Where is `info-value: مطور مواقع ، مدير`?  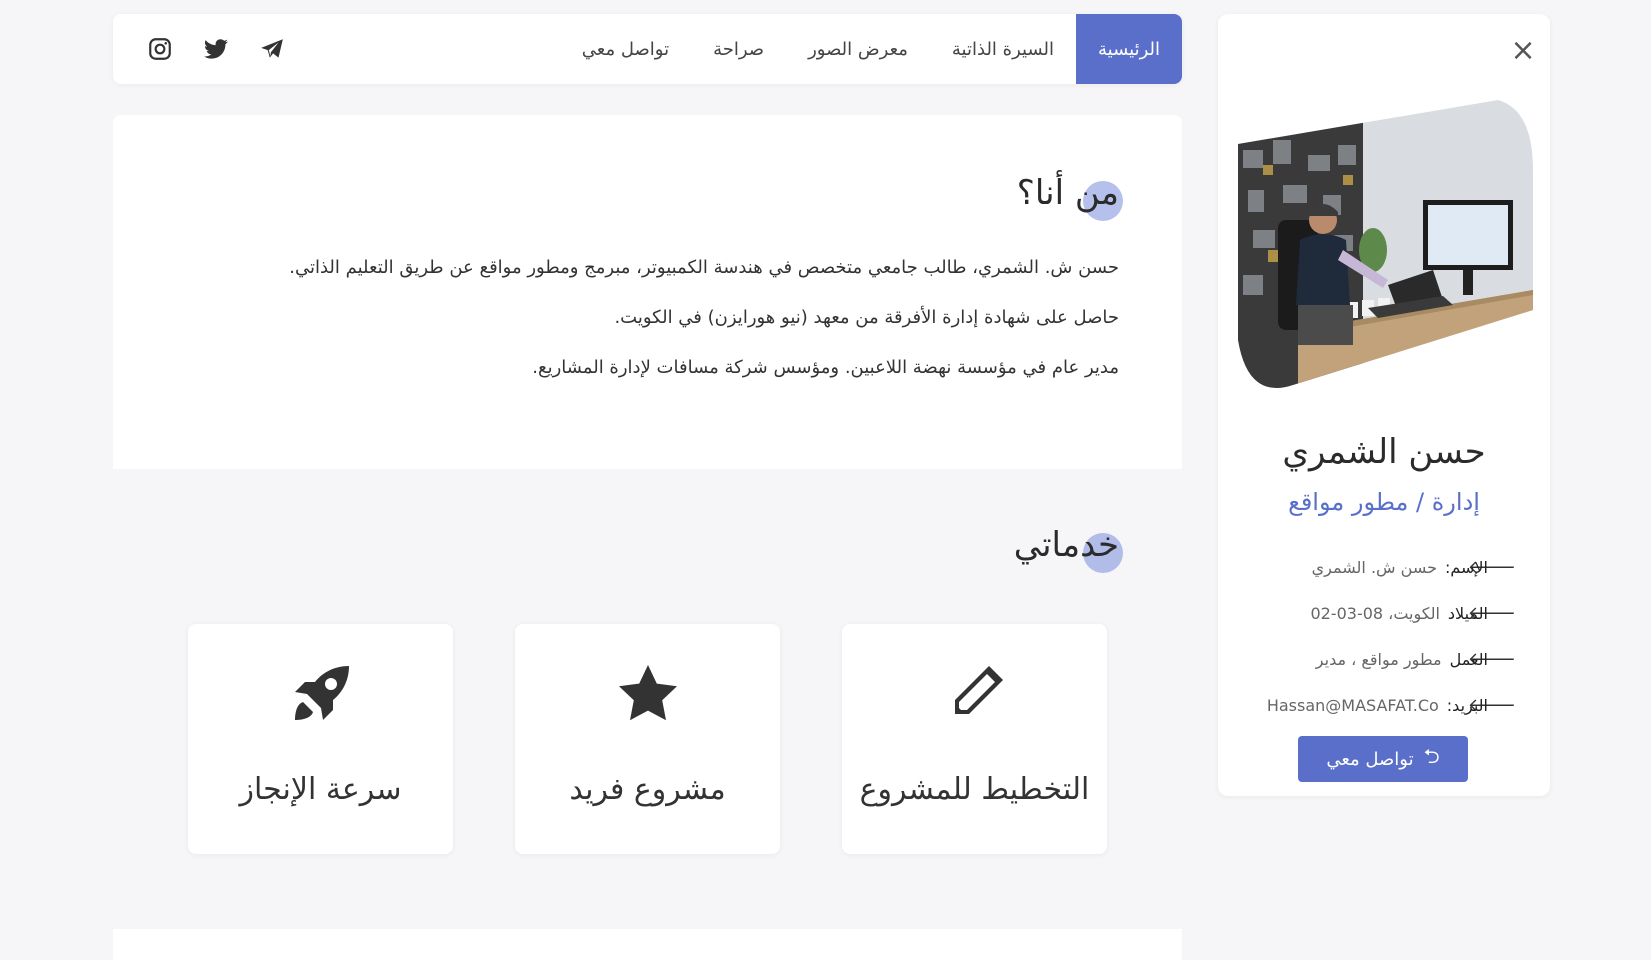
info-value: مطور مواقع ، مدير is located at coordinates (1378, 659).